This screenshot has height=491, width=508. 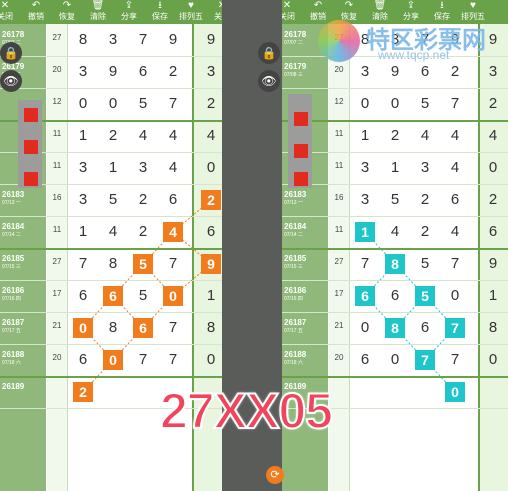 I want to click on toolbar-left: ✕关闭↶撤销↷恢复🗑清除⇪分享⭳保存♥排列五✕关闭, so click(x=111, y=12).